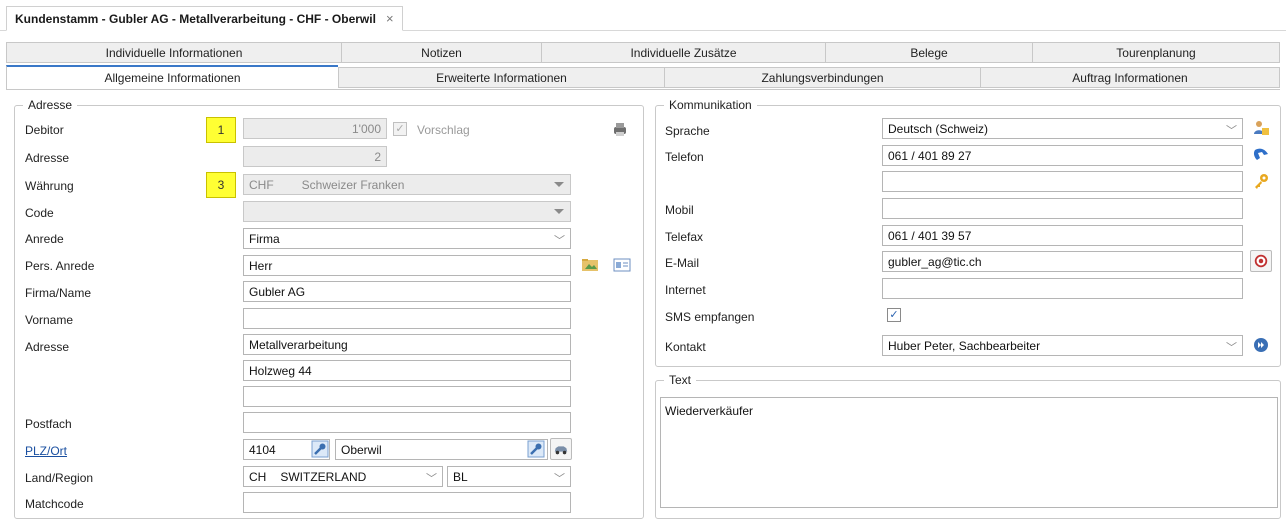 The height and width of the screenshot is (525, 1286). I want to click on adresse-nr-field: 2, so click(315, 156).